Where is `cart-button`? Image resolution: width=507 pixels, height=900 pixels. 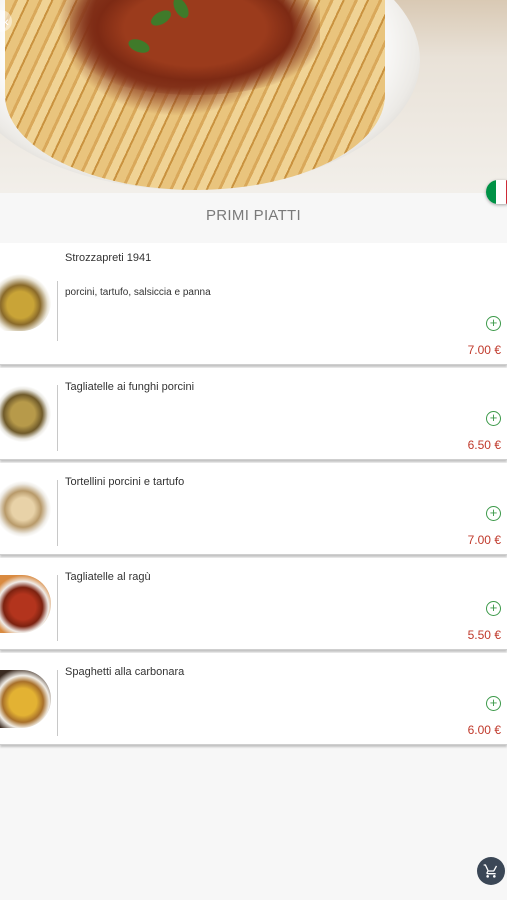
cart-button is located at coordinates (491, 871).